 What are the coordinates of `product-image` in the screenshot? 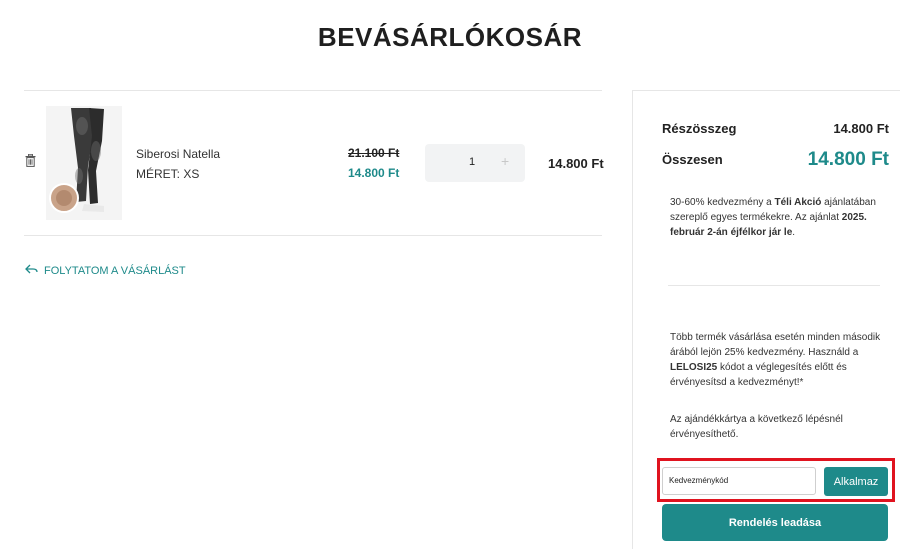 It's located at (84, 163).